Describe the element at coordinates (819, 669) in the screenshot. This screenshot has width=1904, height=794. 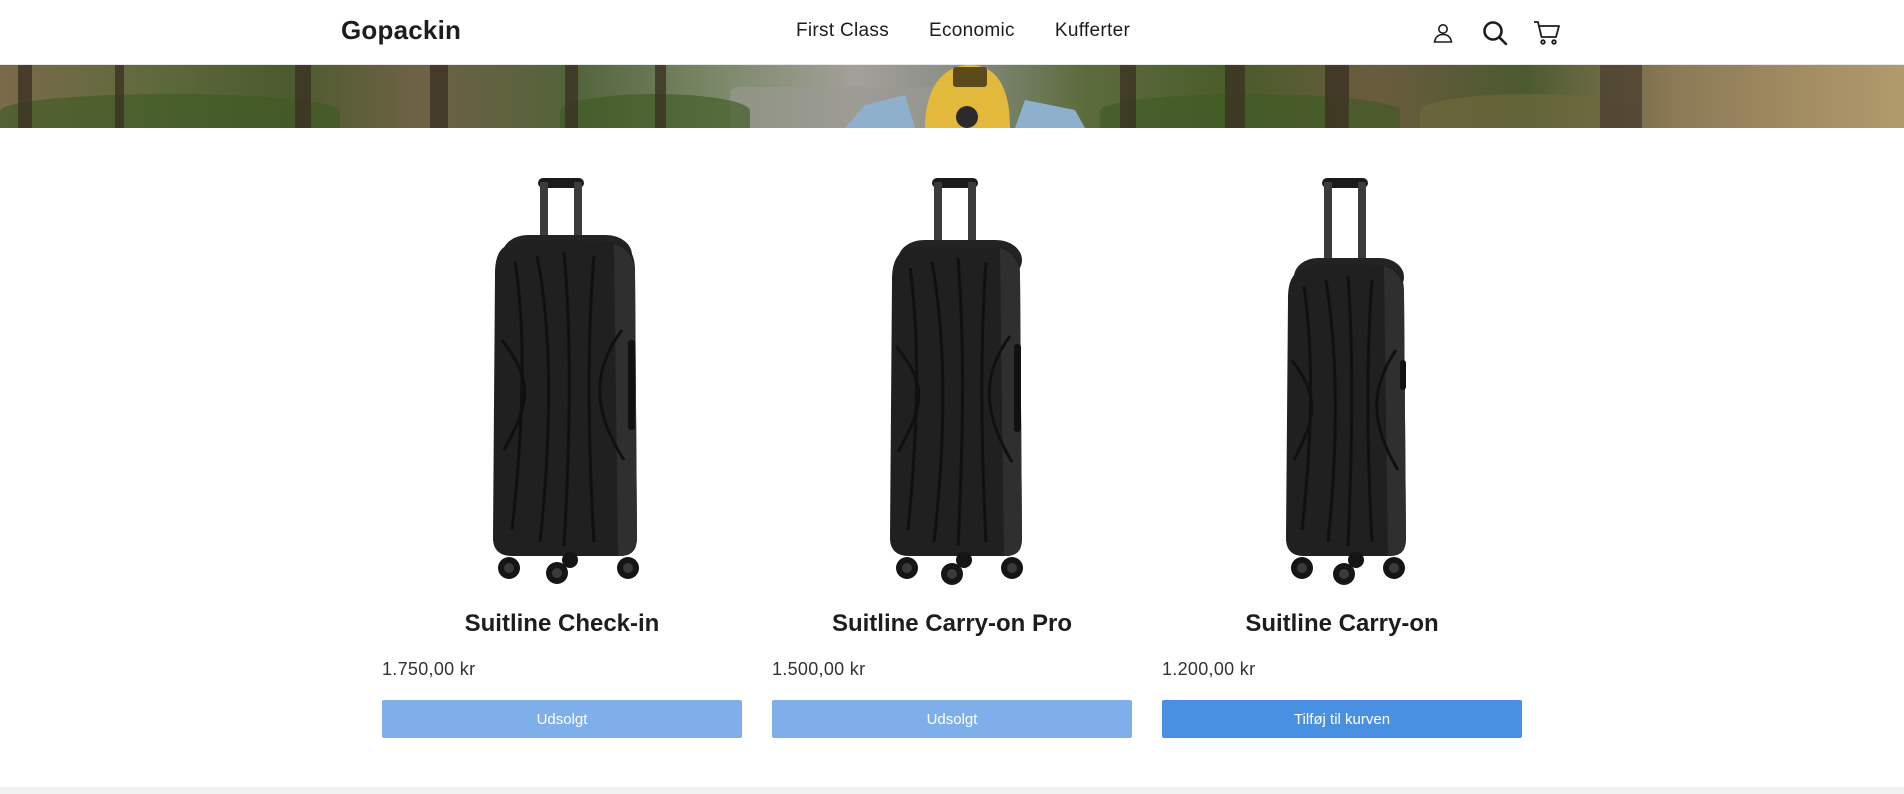
I see `product-price: 1.500,00 kr` at that location.